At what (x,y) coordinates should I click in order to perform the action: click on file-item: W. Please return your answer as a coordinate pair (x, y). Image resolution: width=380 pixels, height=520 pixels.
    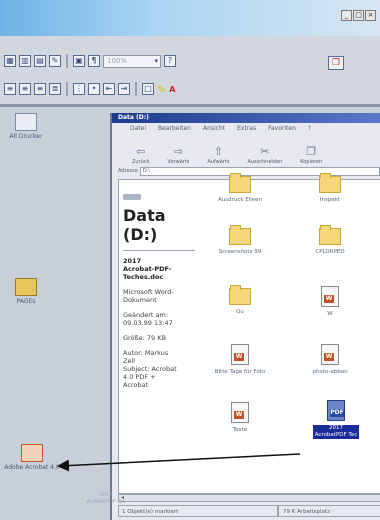
    Looking at the image, I should click on (330, 302).